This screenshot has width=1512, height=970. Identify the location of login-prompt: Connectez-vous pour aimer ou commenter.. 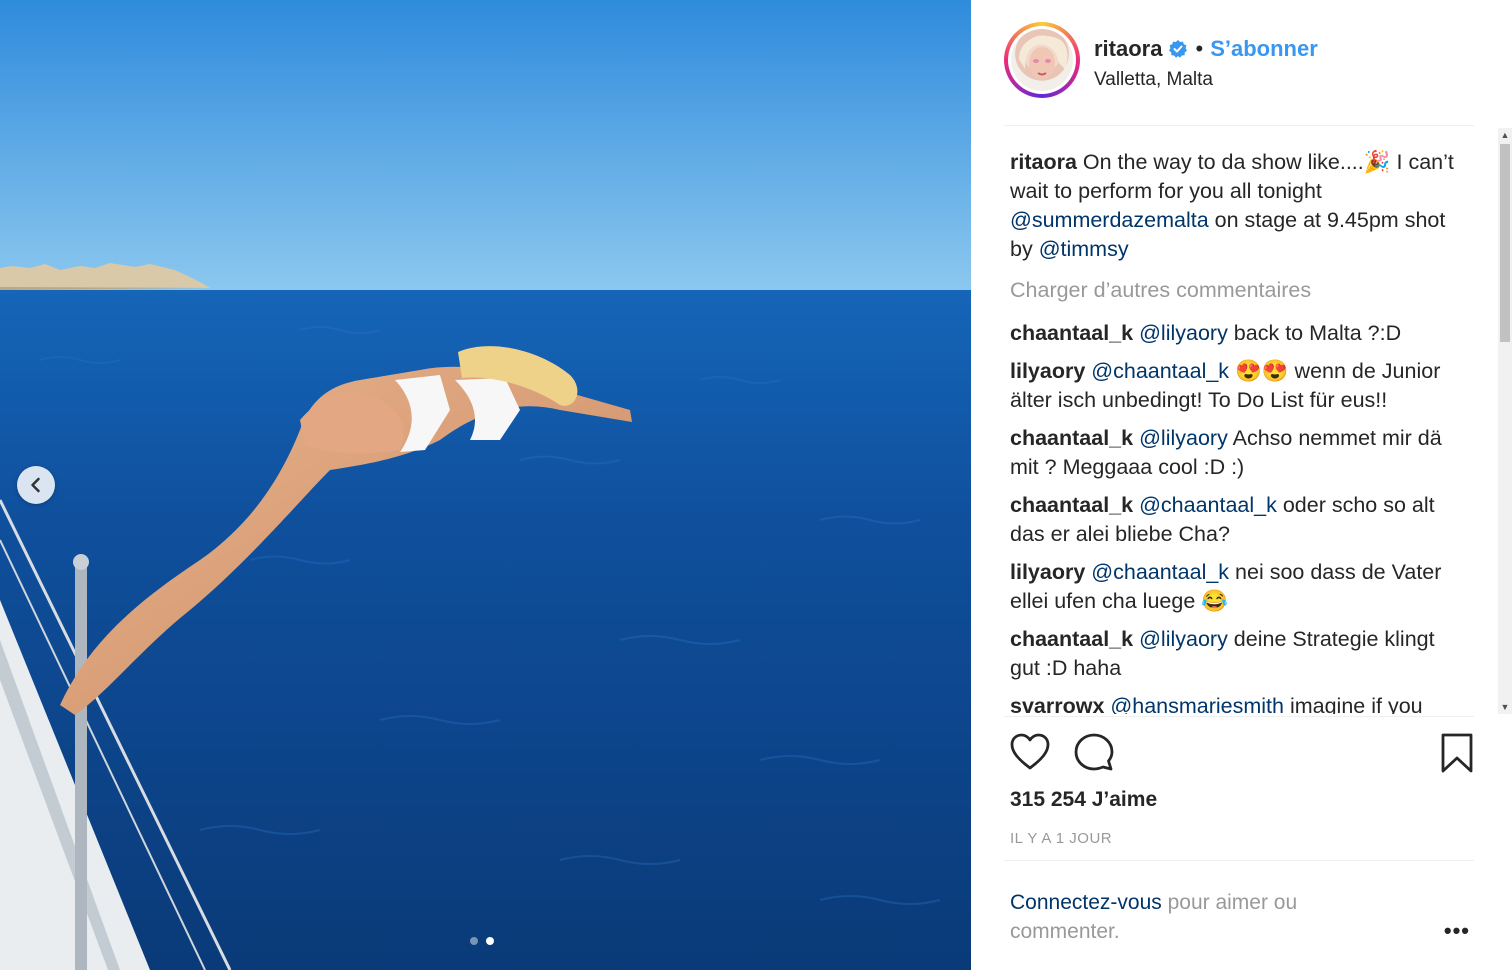
(1180, 917).